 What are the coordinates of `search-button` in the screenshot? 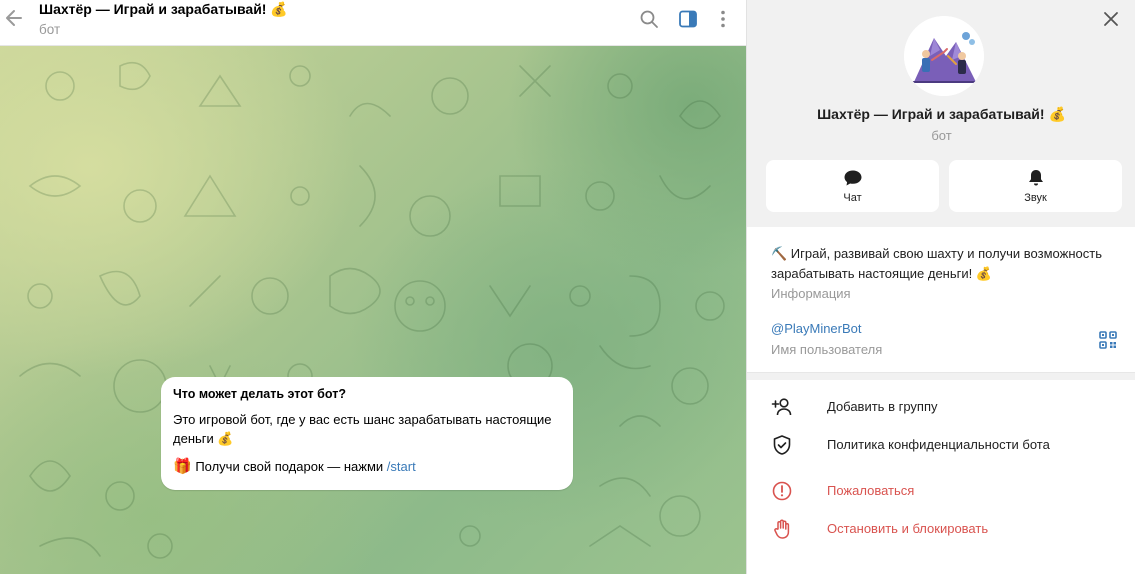 It's located at (649, 19).